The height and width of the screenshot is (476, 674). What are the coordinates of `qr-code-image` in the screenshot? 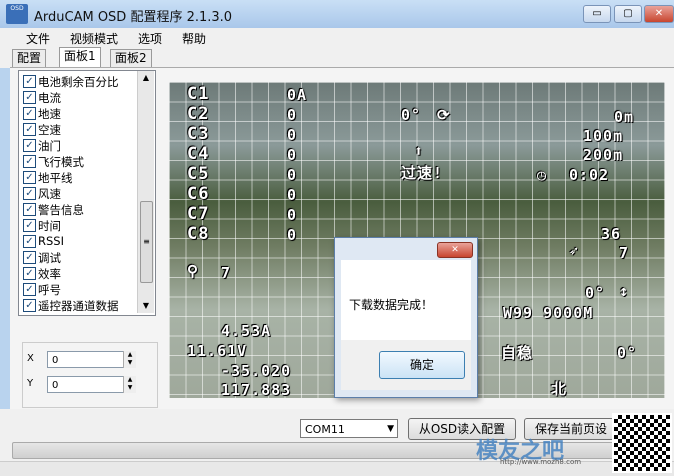 It's located at (642, 443).